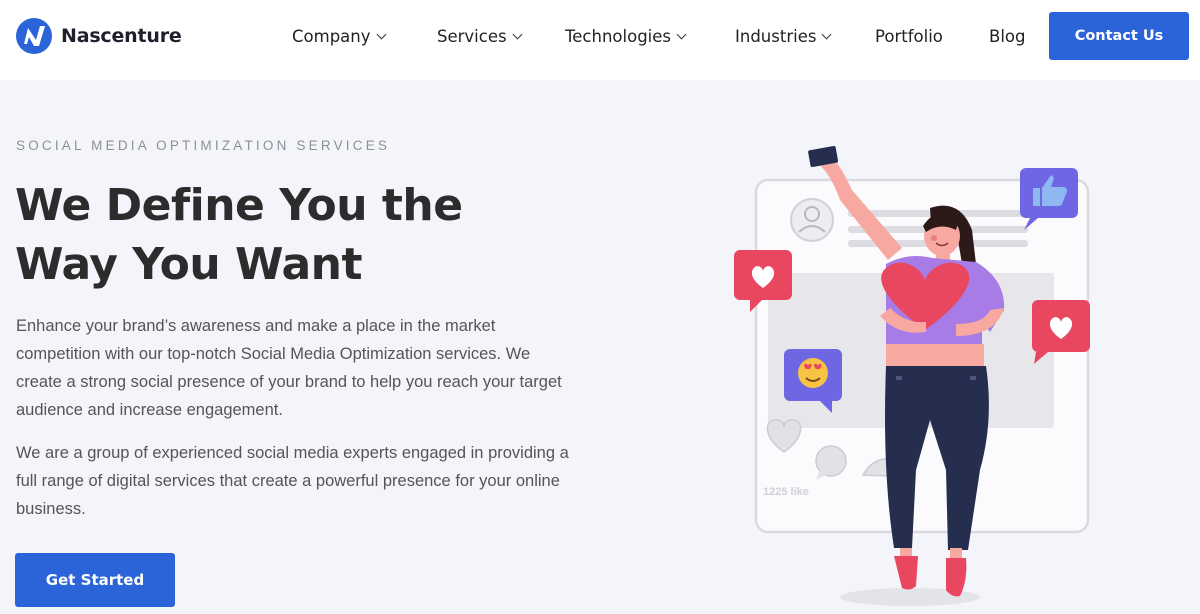  What do you see at coordinates (786, 492) in the screenshot?
I see `likes-count: 1225 like` at bounding box center [786, 492].